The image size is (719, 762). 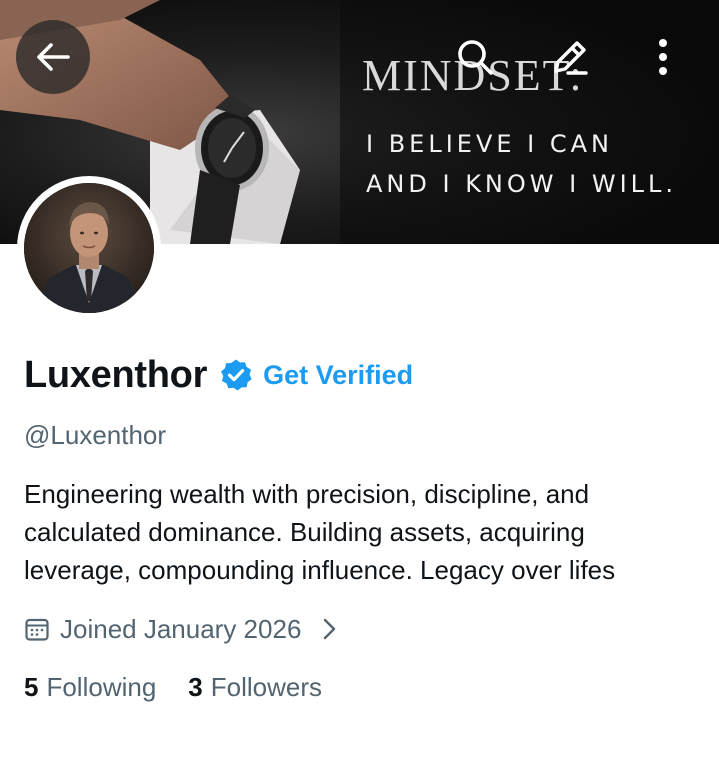 I want to click on search-icon, so click(x=475, y=57).